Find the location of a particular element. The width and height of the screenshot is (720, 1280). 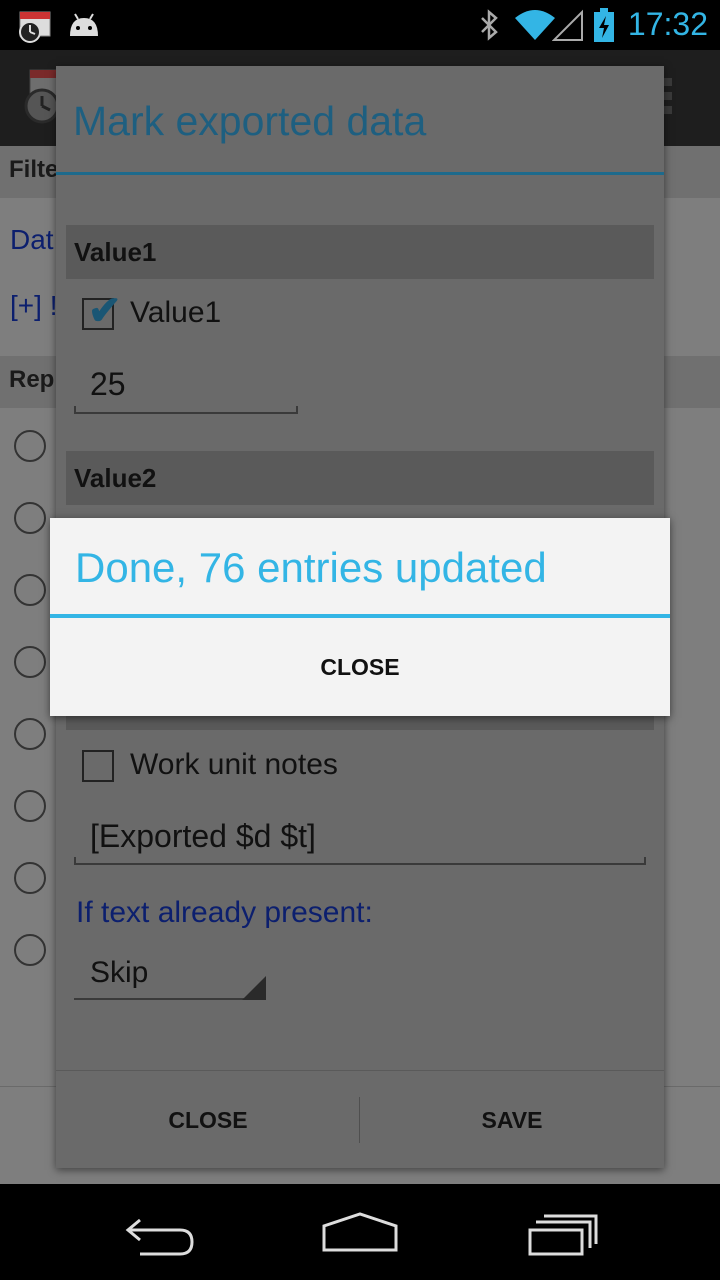

wifi-icon is located at coordinates (535, 27).